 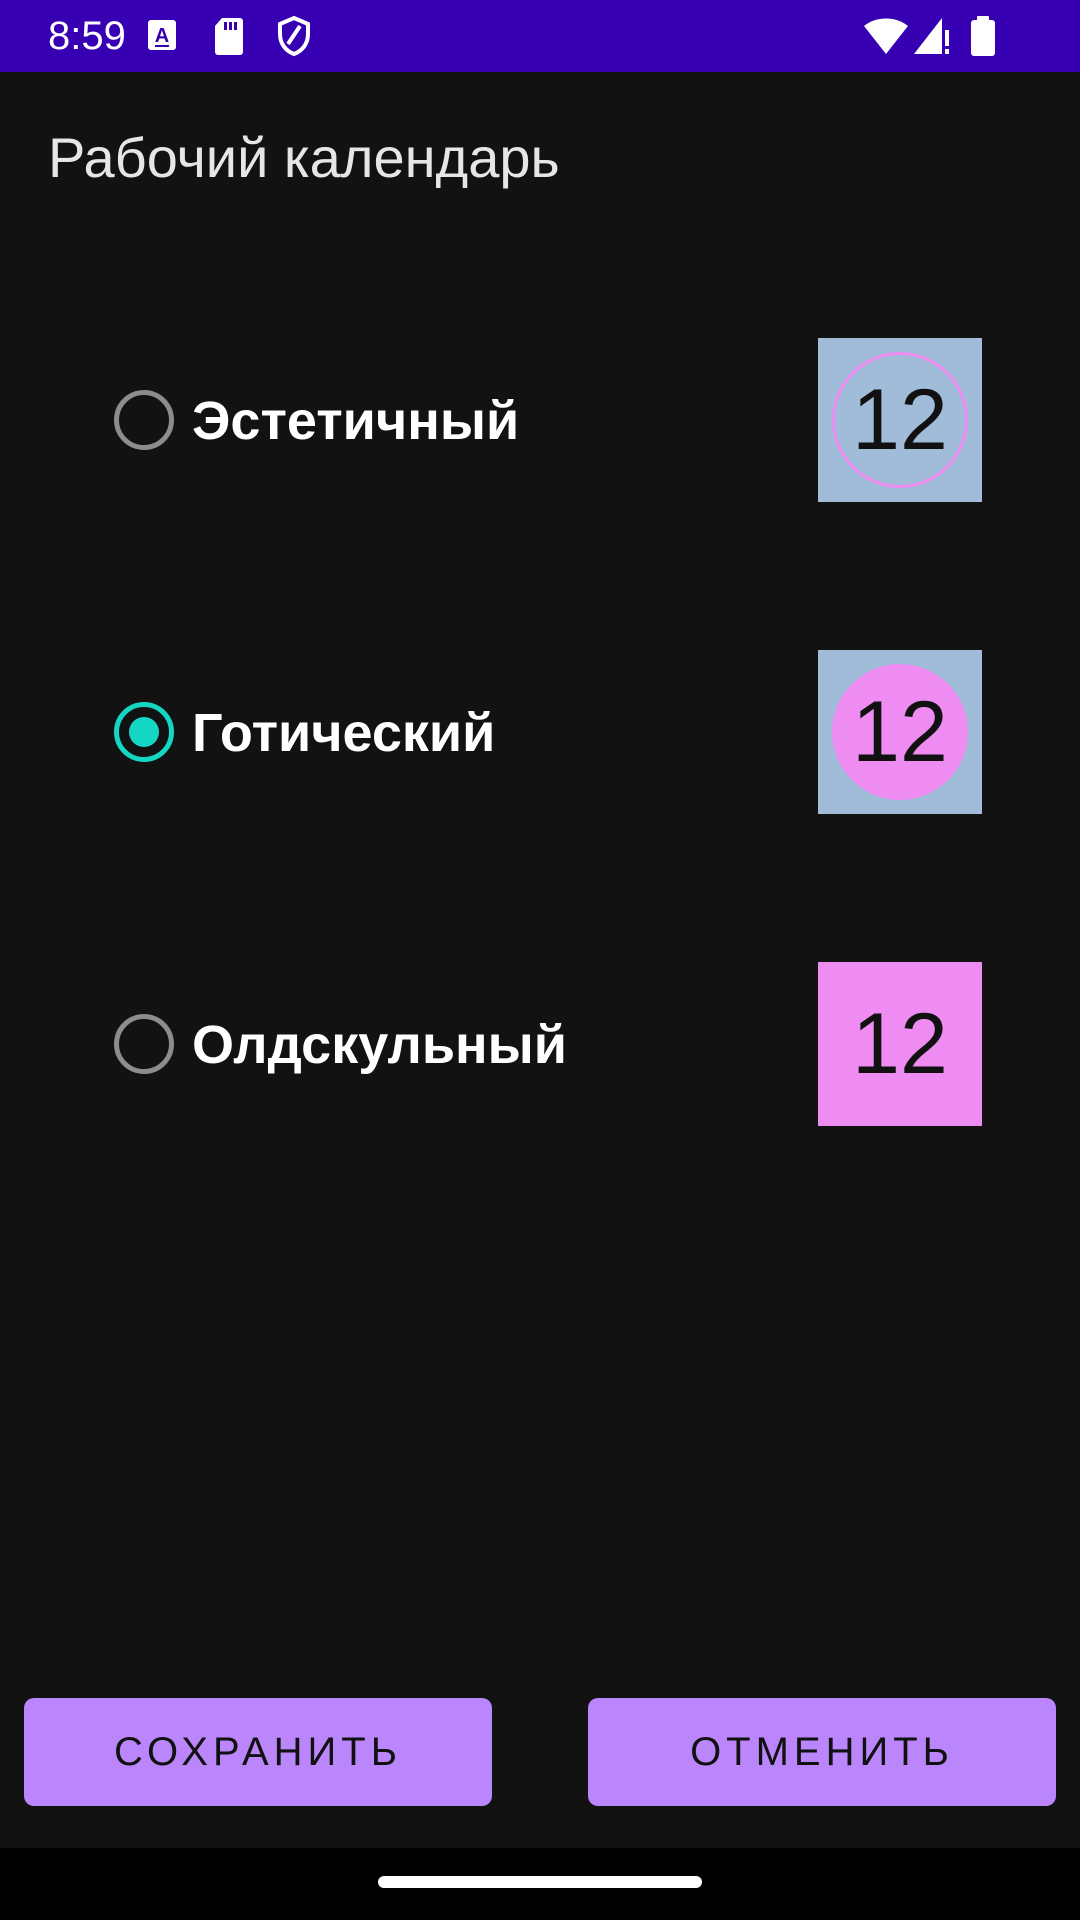 What do you see at coordinates (550, 420) in the screenshot?
I see `option-row-aesthetic: Эстетичный 12` at bounding box center [550, 420].